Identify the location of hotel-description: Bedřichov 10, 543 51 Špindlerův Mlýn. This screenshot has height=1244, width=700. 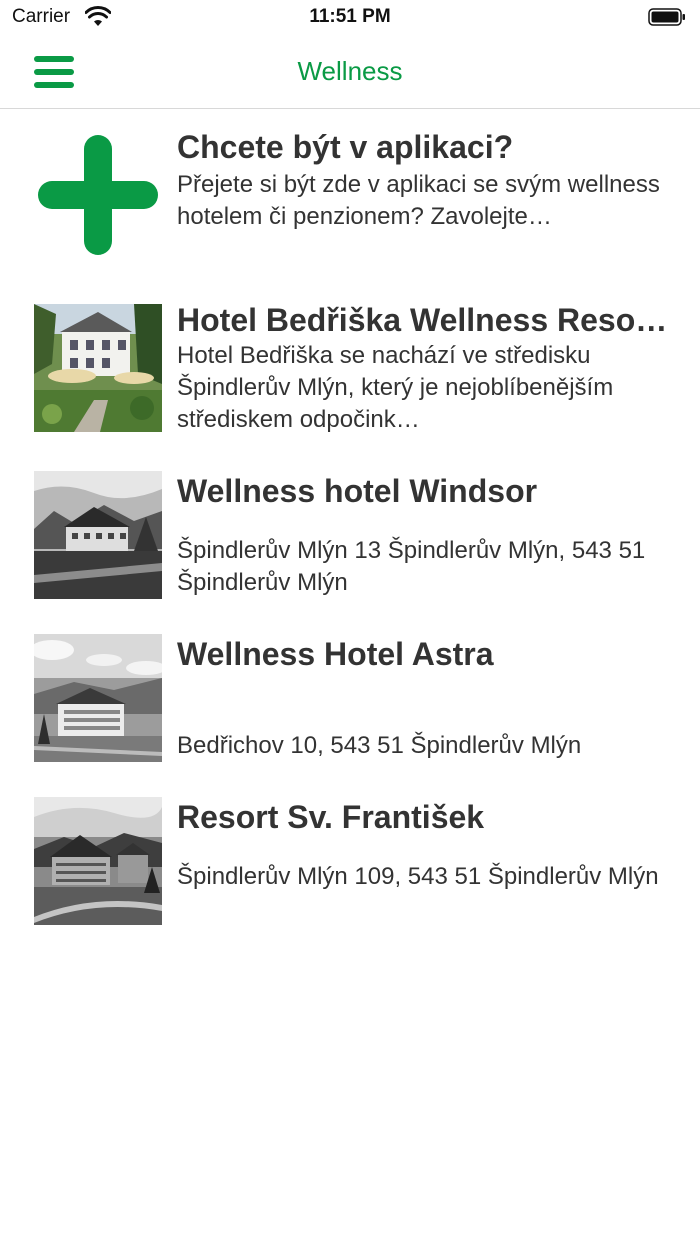
(379, 745).